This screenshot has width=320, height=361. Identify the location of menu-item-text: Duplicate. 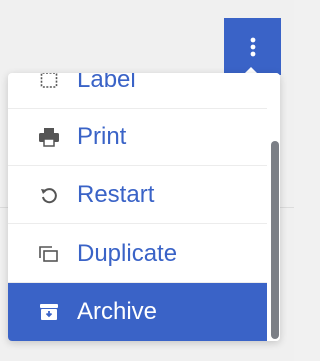
(127, 253).